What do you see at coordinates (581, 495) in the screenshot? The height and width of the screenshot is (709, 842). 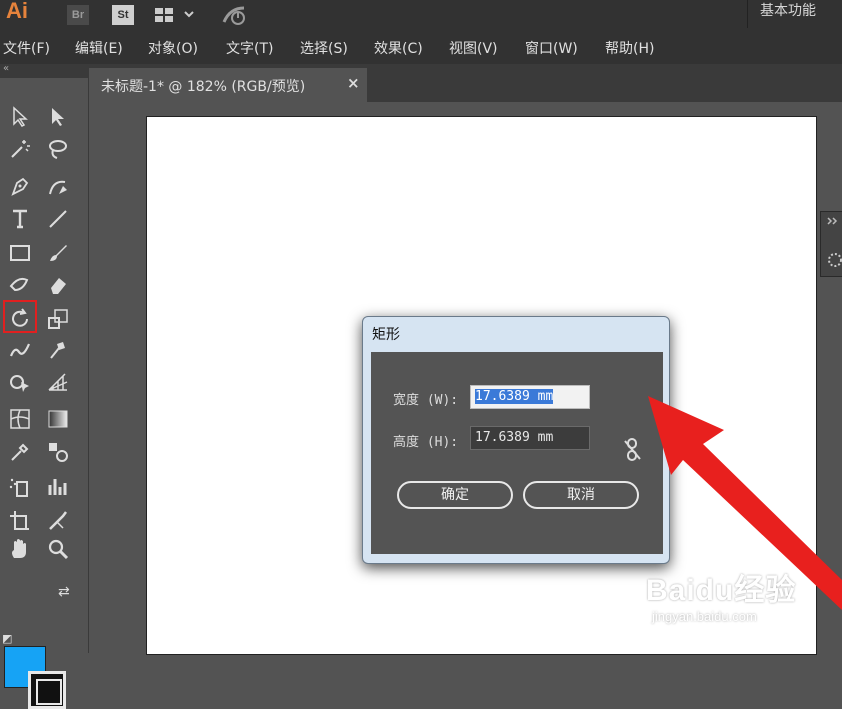 I see `cancel-button: 取消` at bounding box center [581, 495].